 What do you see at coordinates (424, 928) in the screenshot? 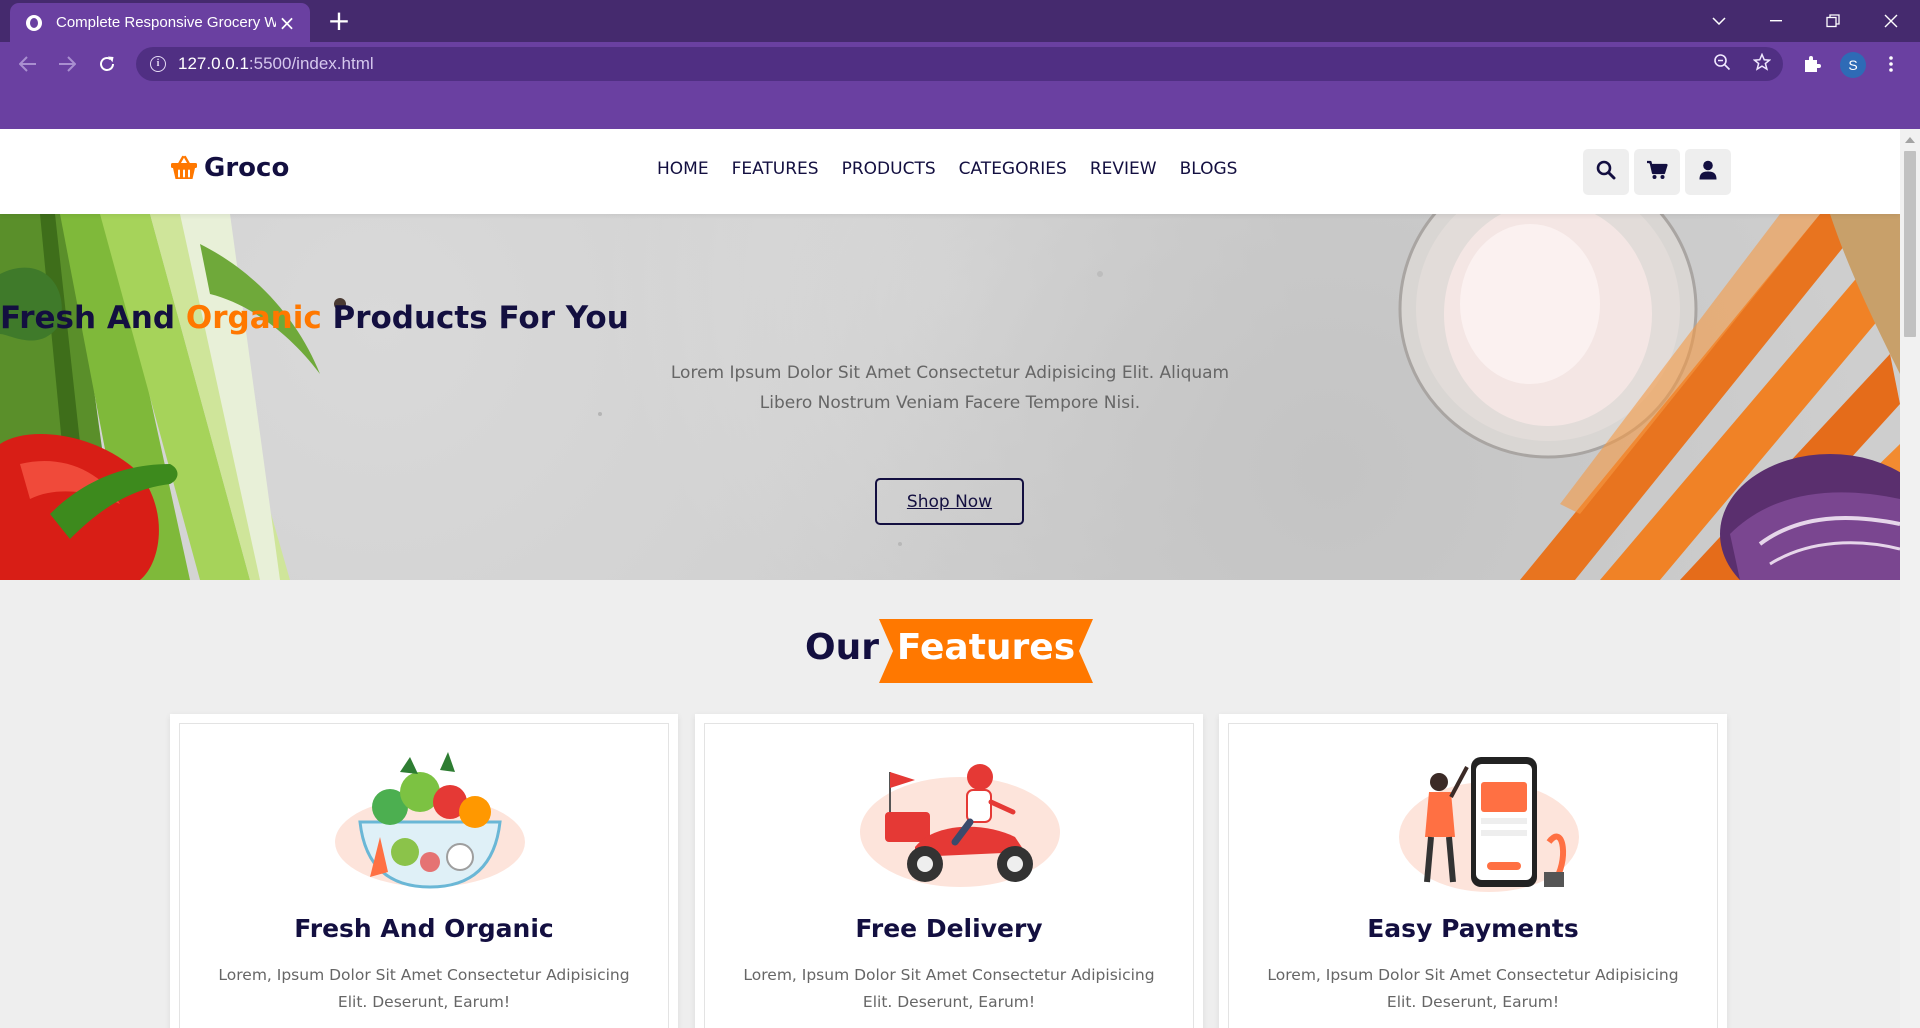
I see `card-title: Fresh And Organic` at bounding box center [424, 928].